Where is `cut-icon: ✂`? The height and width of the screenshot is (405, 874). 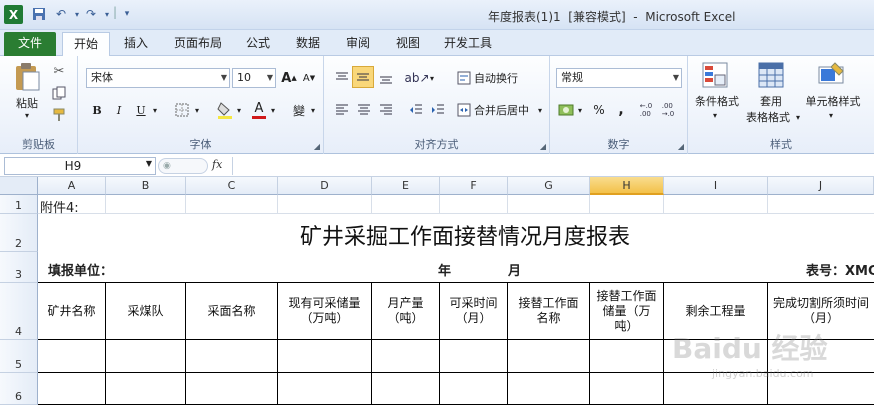
cut-icon: ✂ is located at coordinates (59, 71).